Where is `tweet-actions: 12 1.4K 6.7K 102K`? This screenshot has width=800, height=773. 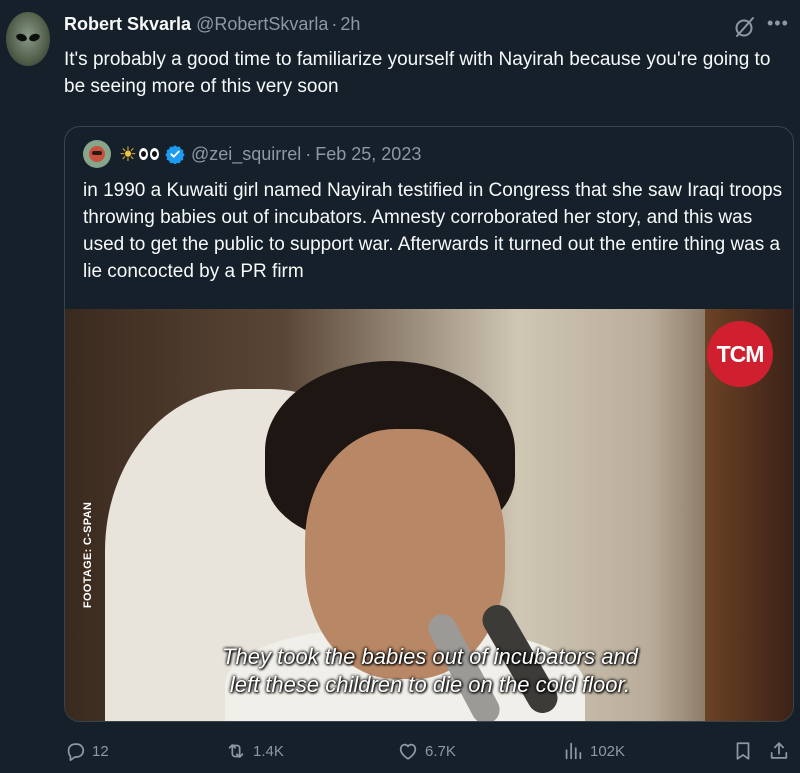 tweet-actions: 12 1.4K 6.7K 102K is located at coordinates (429, 753).